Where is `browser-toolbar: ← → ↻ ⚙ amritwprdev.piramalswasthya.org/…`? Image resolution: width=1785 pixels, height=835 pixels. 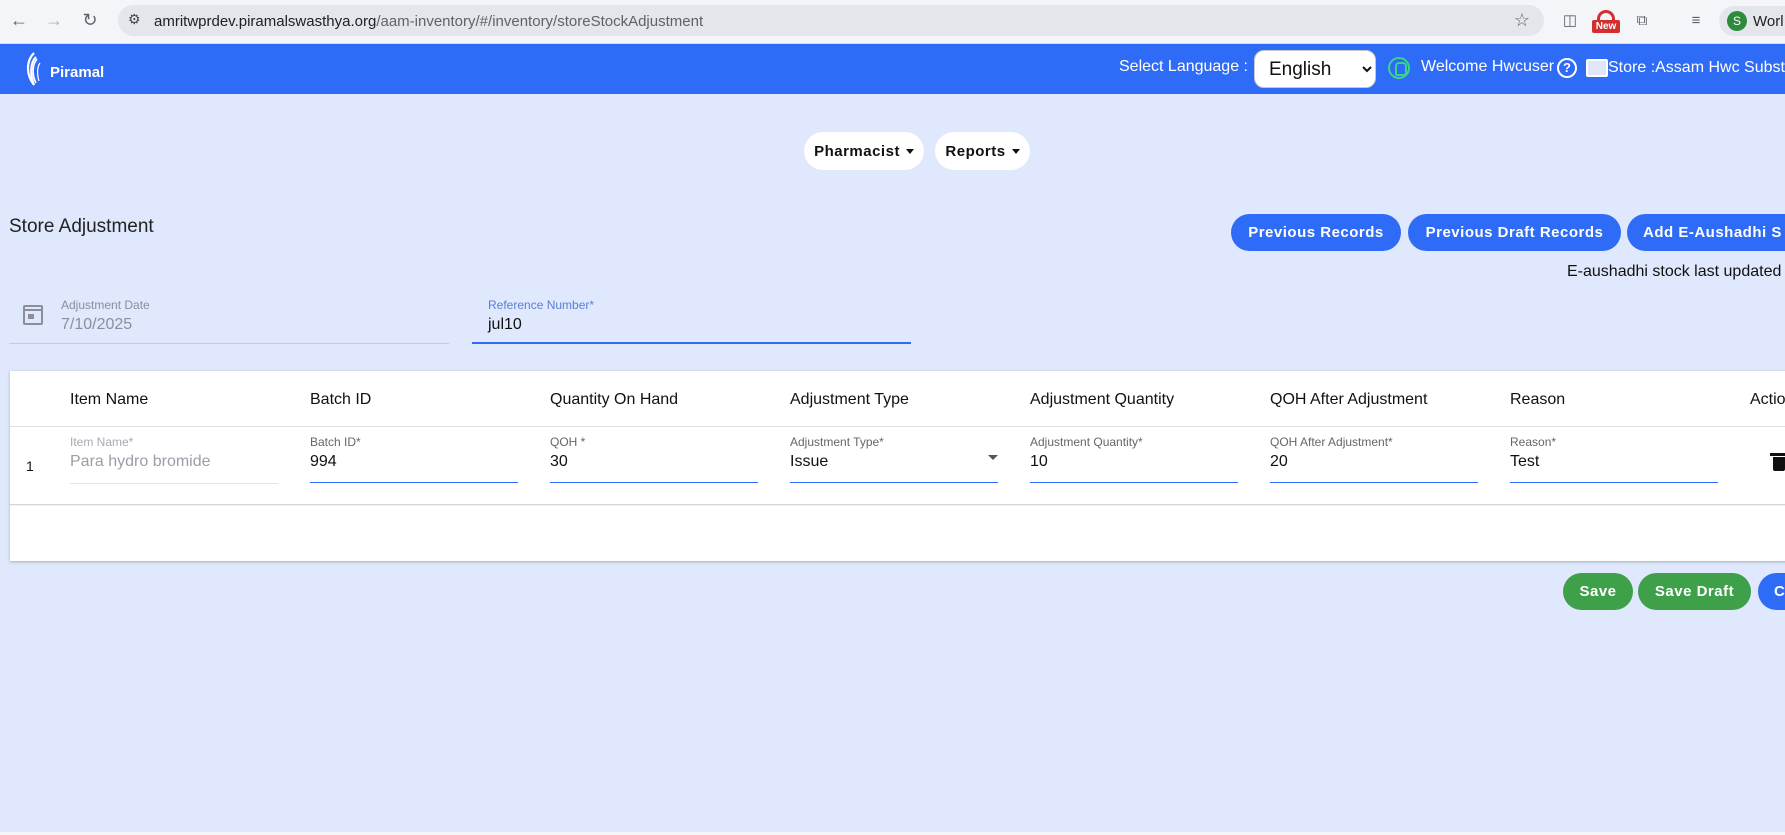
browser-toolbar: ← → ↻ ⚙ amritwprdev.piramalswasthya.org/… is located at coordinates (892, 22).